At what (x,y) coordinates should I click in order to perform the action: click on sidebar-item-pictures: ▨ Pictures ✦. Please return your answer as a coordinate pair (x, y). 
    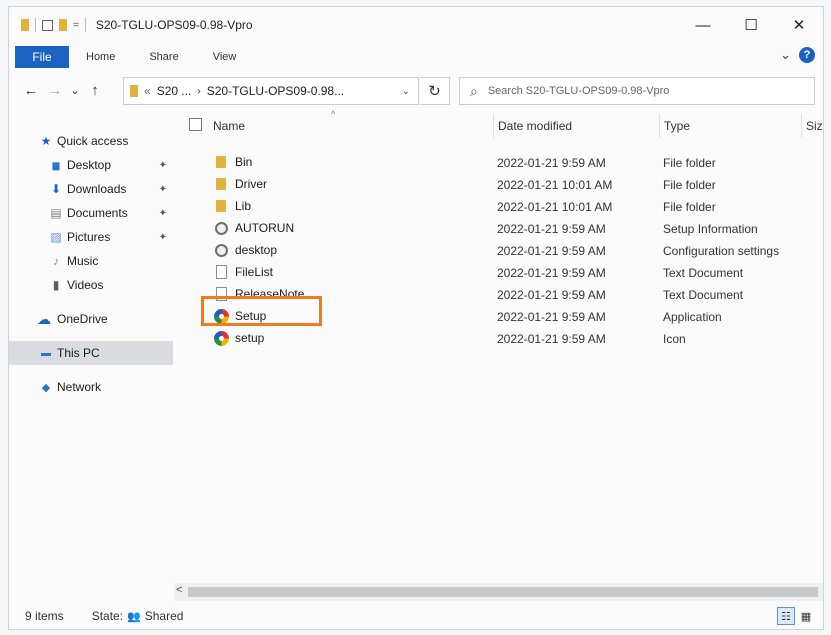
    Looking at the image, I should click on (91, 237).